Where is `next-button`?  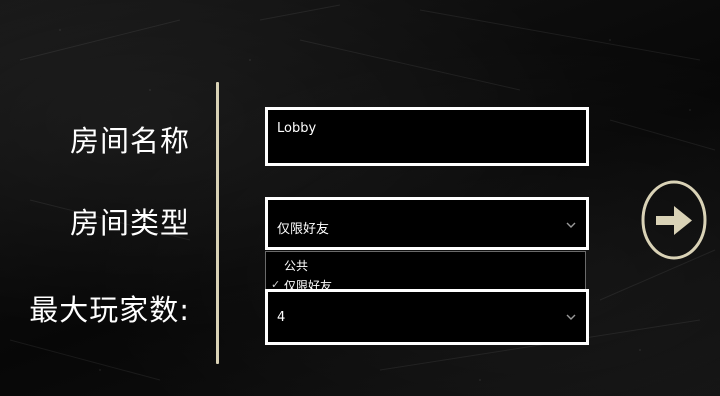
next-button is located at coordinates (674, 220).